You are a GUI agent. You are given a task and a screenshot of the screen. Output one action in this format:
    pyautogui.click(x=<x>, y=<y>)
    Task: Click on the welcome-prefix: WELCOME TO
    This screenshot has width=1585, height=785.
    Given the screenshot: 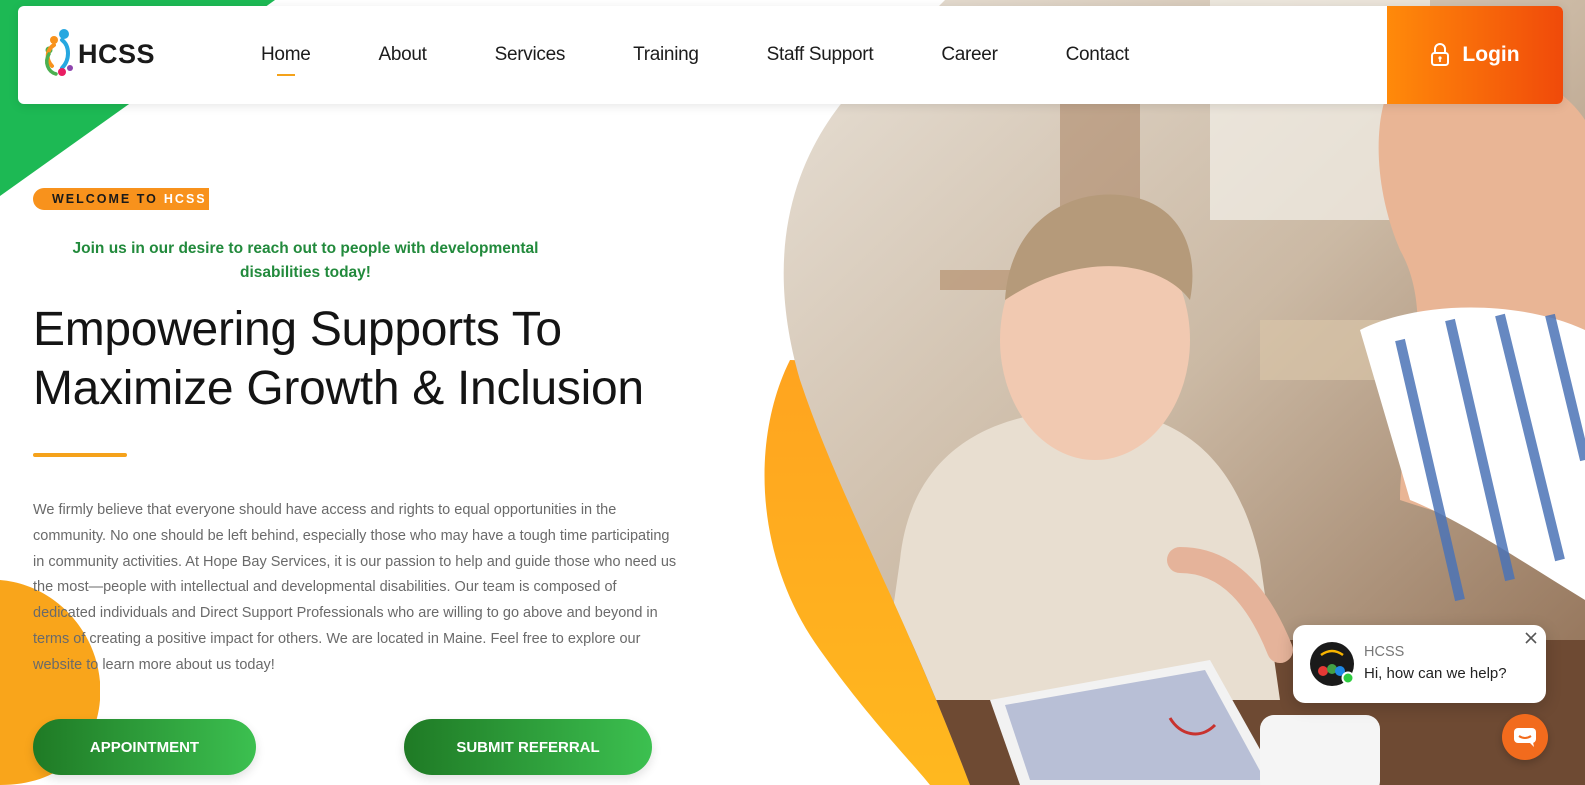 What is the action you would take?
    pyautogui.click(x=105, y=199)
    